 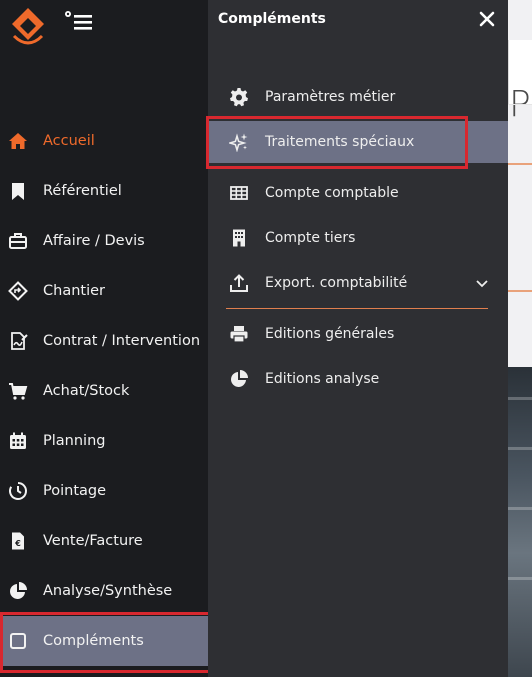 I want to click on sidebar-item-chantier: Chantier, so click(x=104, y=291).